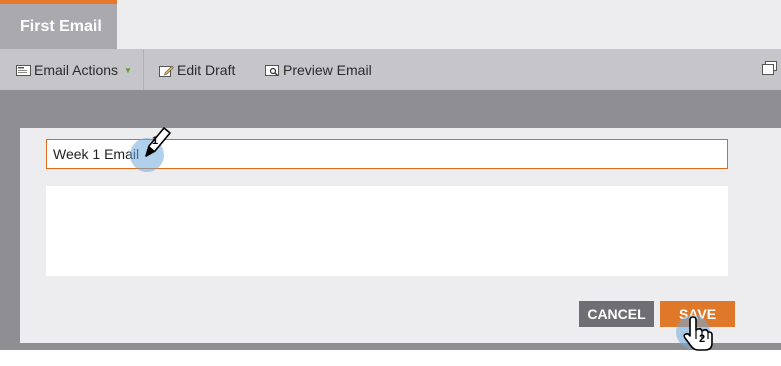  I want to click on page-bottom, so click(390, 358).